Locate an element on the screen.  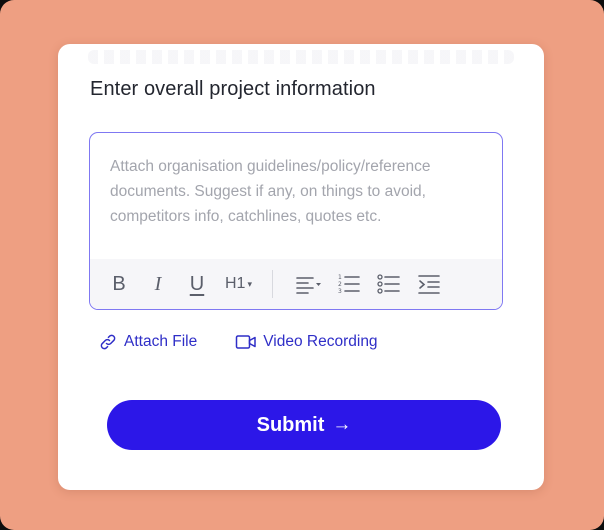
submit-label: Submit is located at coordinates (290, 424).